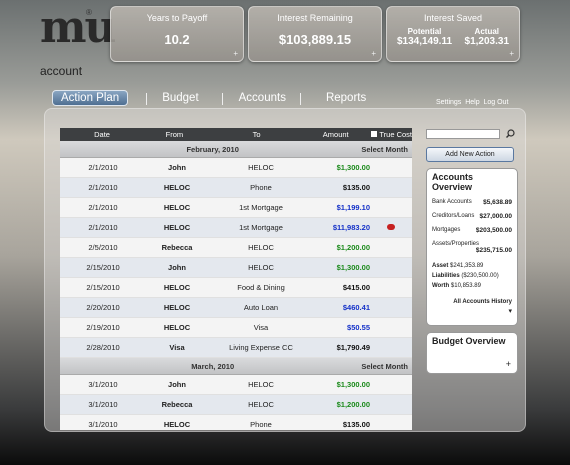 The height and width of the screenshot is (465, 570). I want to click on table-row: 2/1/2010 HELOC 1st Mortgage $11,983.20, so click(236, 228).